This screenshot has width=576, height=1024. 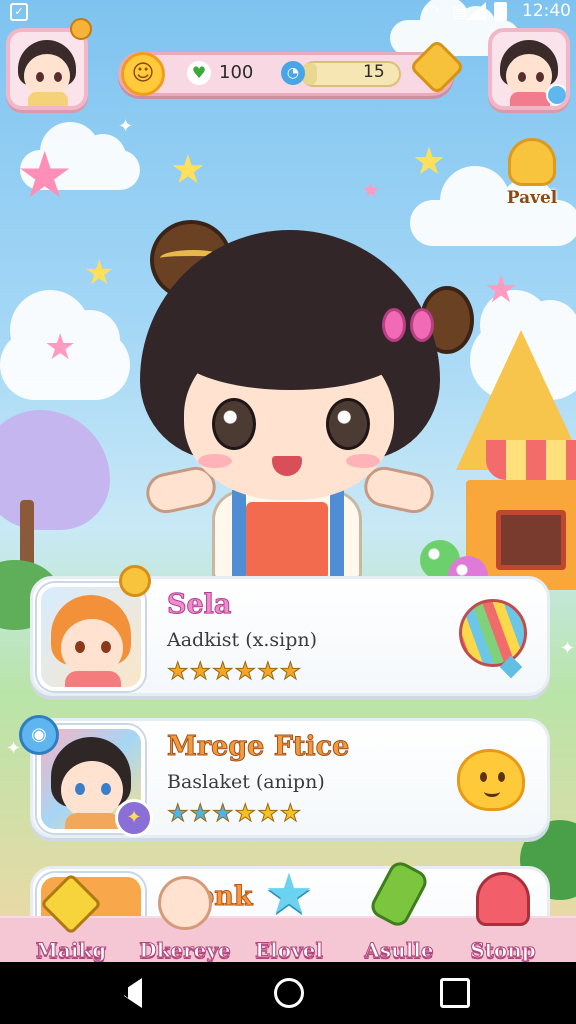 What do you see at coordinates (310, 74) in the screenshot?
I see `timer-progress-fill` at bounding box center [310, 74].